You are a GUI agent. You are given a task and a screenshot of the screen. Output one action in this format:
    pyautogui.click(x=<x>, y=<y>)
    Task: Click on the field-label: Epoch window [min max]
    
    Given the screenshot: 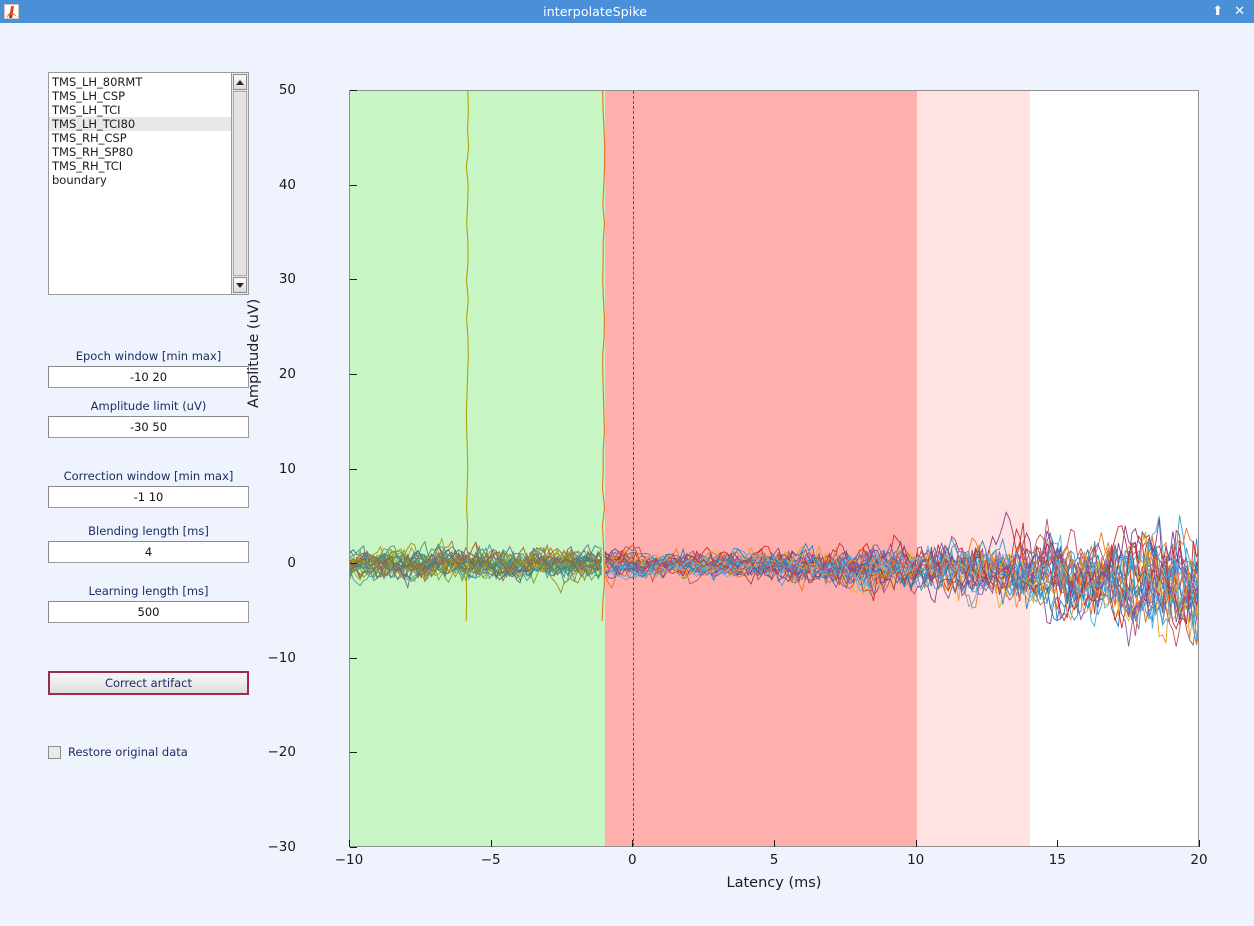 What is the action you would take?
    pyautogui.click(x=148, y=356)
    